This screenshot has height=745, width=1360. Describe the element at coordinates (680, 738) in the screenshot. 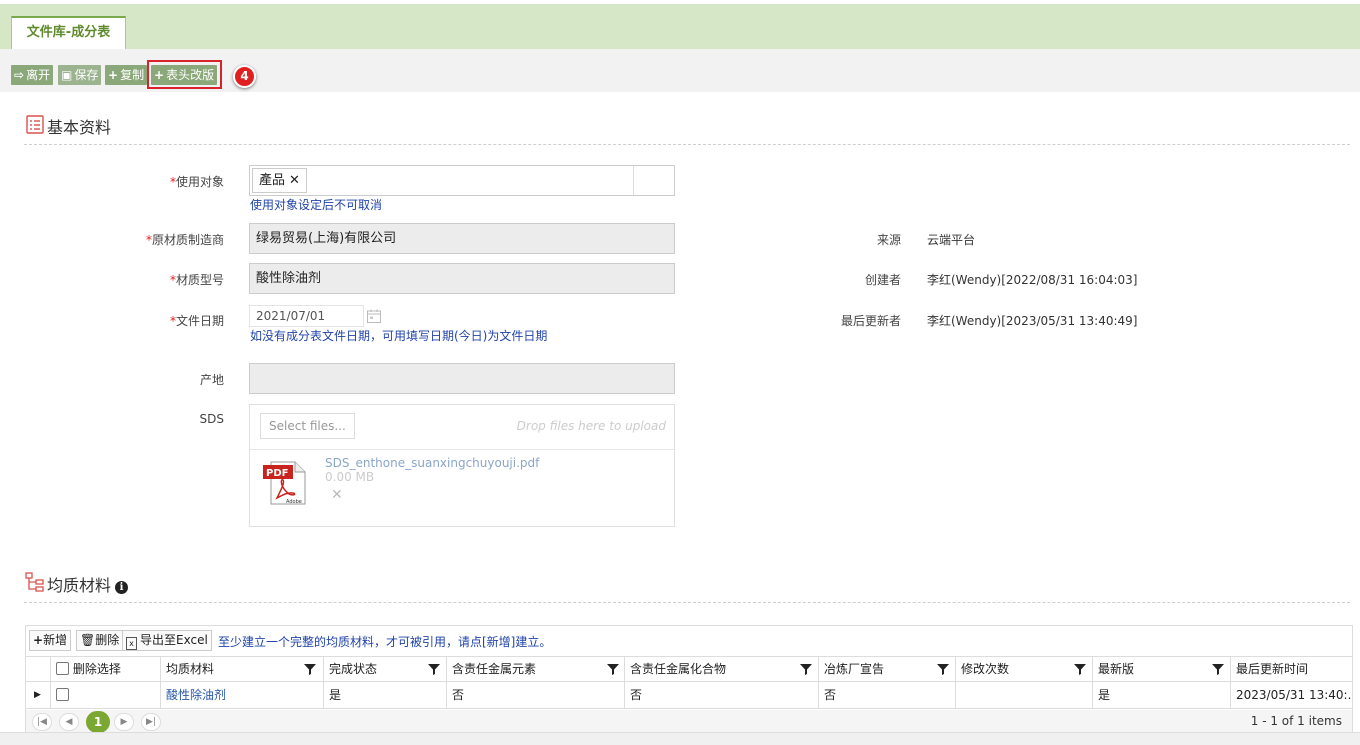

I see `bottom-scrollbar` at that location.